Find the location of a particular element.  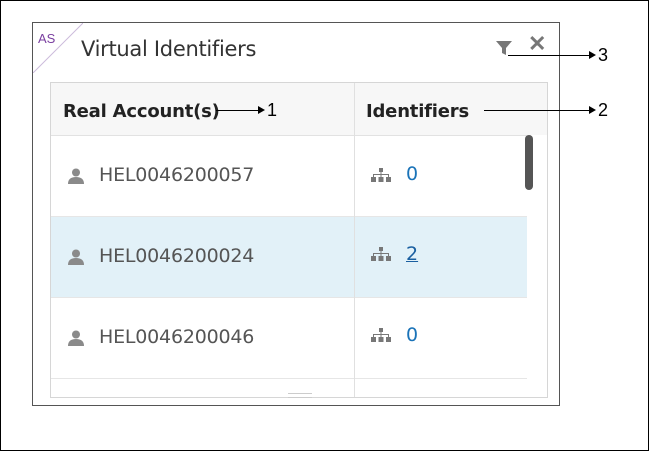

scrollbar-thumb is located at coordinates (529, 162).